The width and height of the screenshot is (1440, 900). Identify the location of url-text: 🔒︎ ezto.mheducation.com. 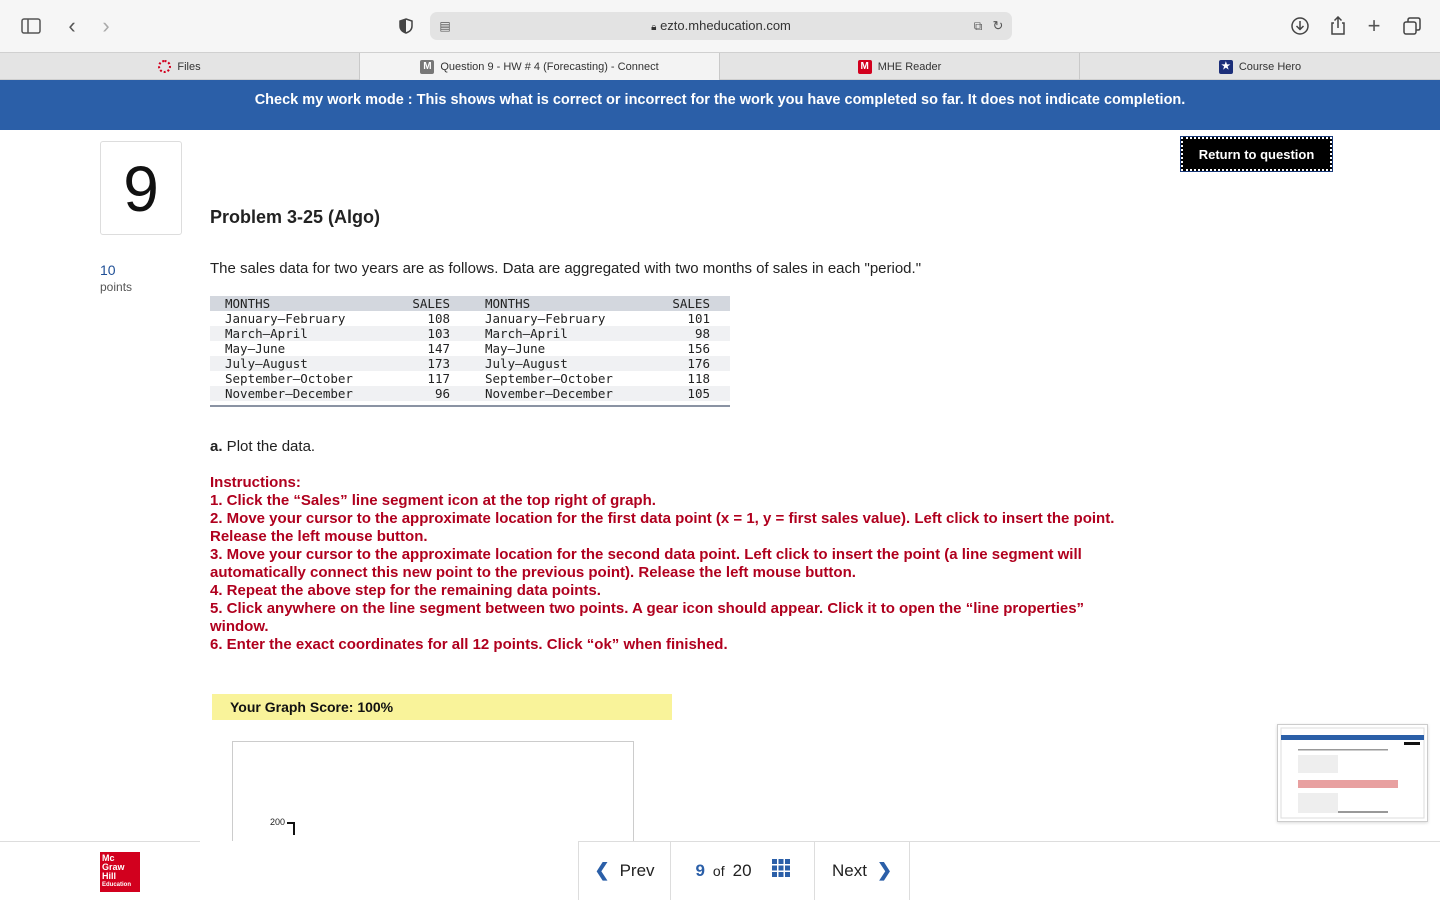
(721, 25).